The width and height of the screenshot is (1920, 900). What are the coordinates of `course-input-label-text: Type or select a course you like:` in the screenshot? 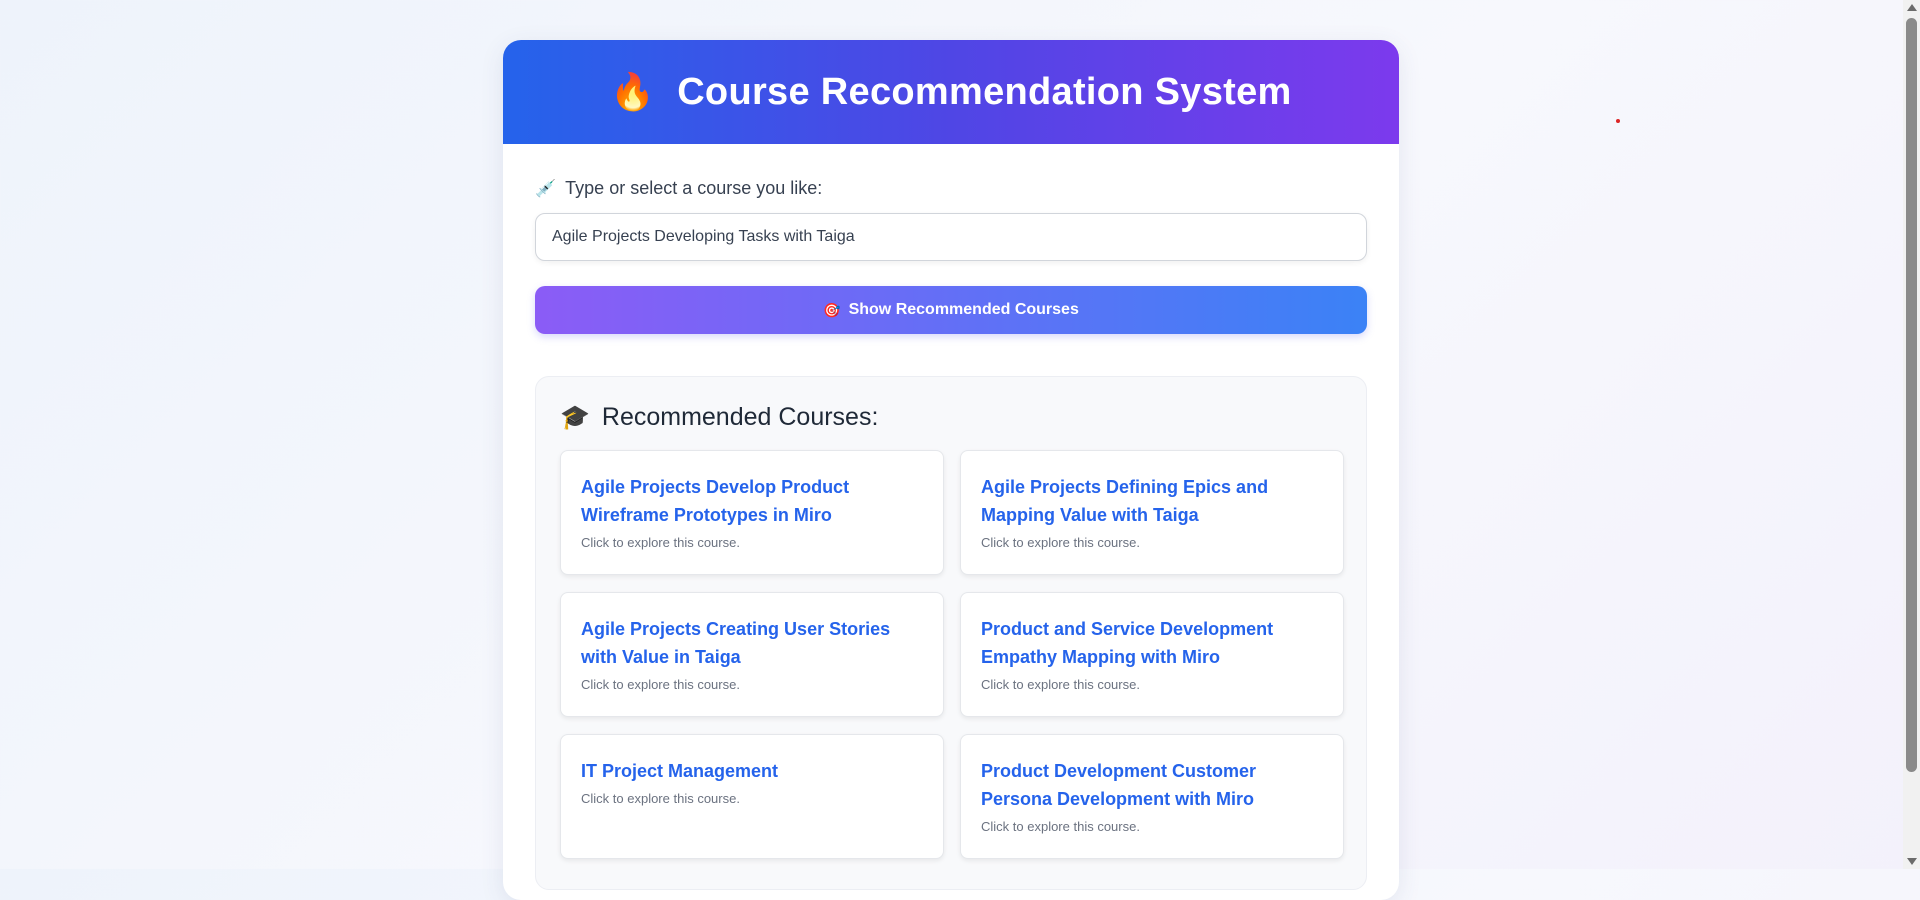 It's located at (694, 188).